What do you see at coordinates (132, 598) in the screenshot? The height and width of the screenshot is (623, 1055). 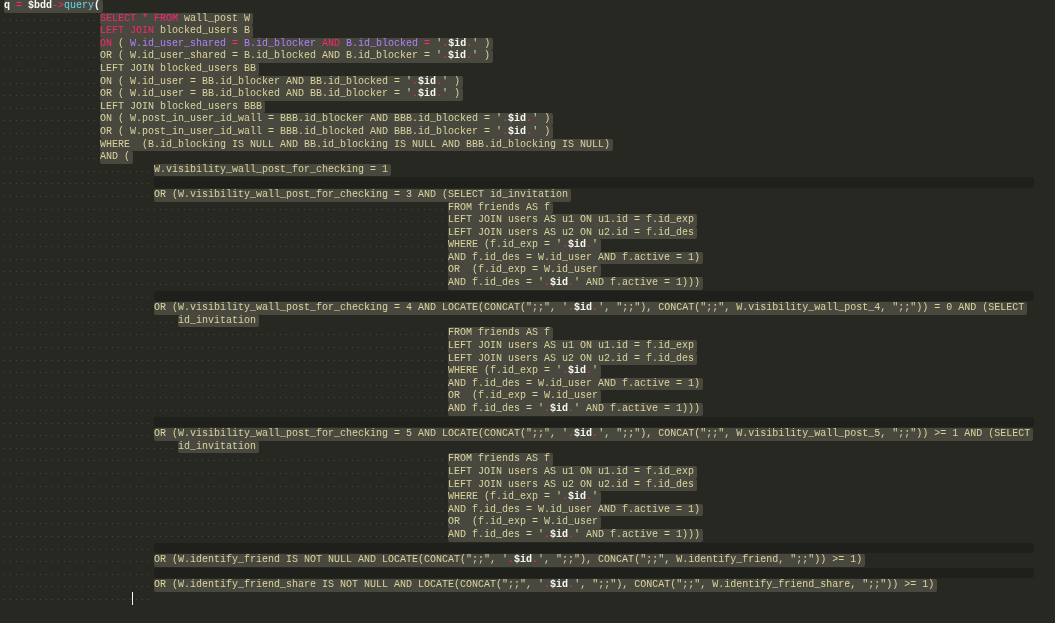 I see `text-cursor` at bounding box center [132, 598].